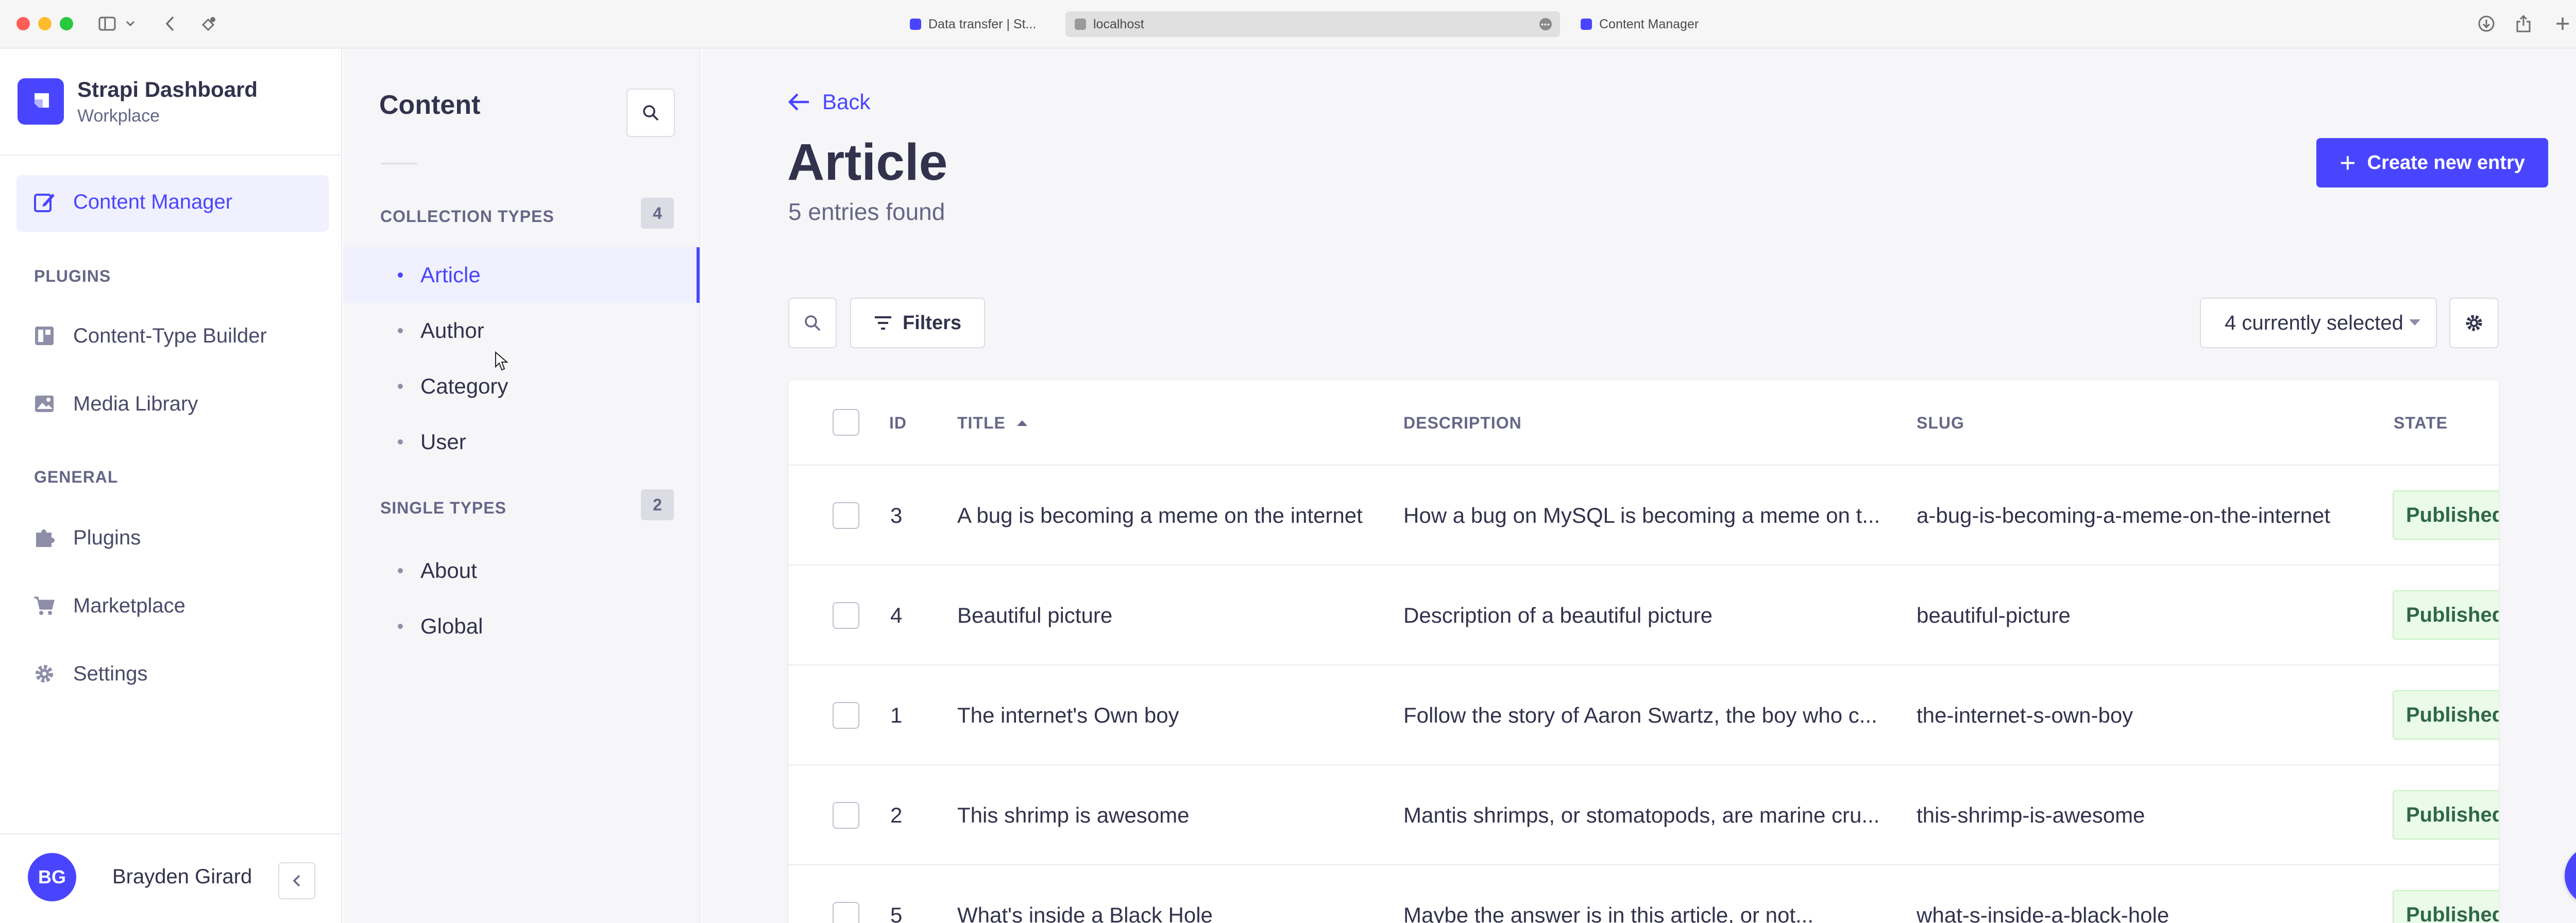 The height and width of the screenshot is (923, 2576). What do you see at coordinates (1994, 615) in the screenshot?
I see `cell-slug: beautiful-picture` at bounding box center [1994, 615].